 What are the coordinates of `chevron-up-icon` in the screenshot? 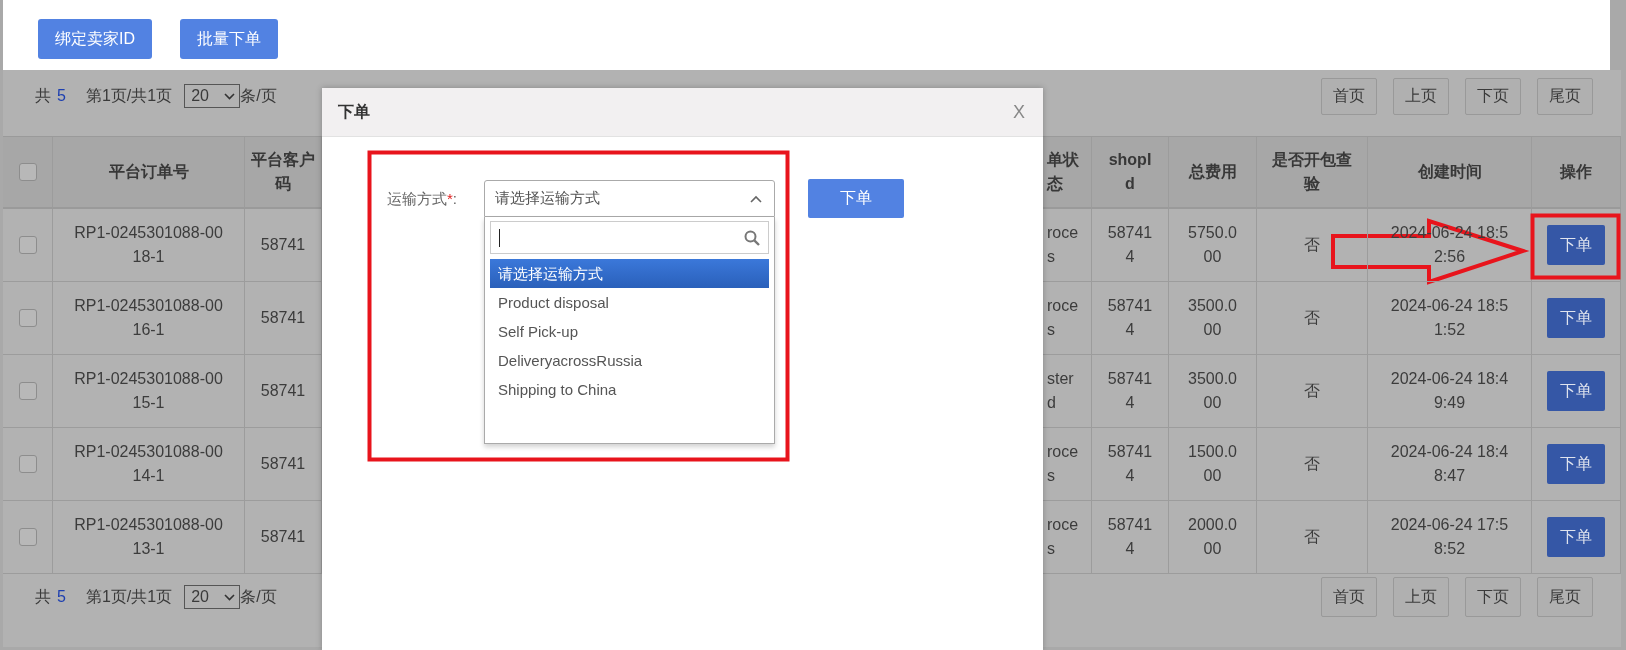 It's located at (756, 198).